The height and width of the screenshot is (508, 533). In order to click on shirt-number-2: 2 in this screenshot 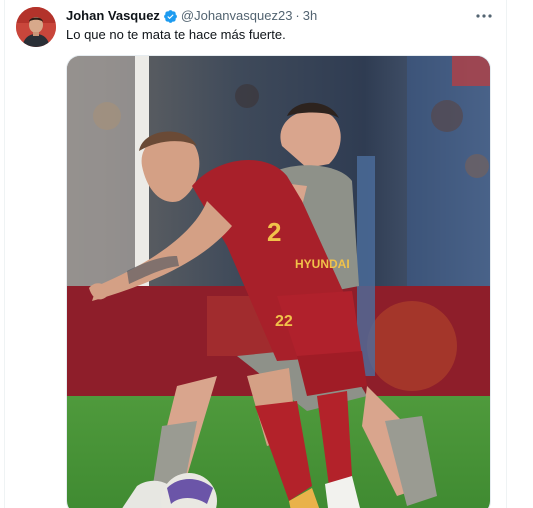, I will do `click(274, 232)`.